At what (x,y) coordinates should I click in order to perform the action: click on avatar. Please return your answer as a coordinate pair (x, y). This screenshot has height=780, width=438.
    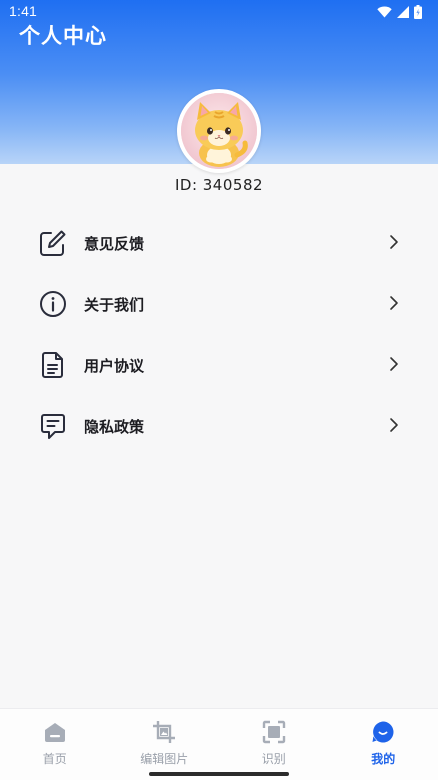
    Looking at the image, I should click on (219, 131).